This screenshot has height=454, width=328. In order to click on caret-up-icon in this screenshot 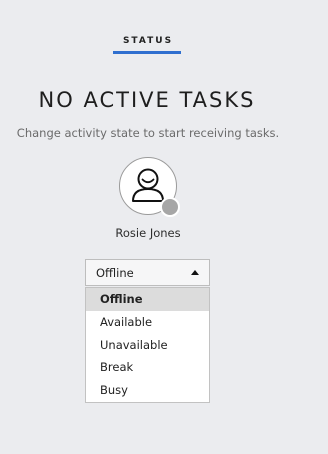, I will do `click(195, 272)`.